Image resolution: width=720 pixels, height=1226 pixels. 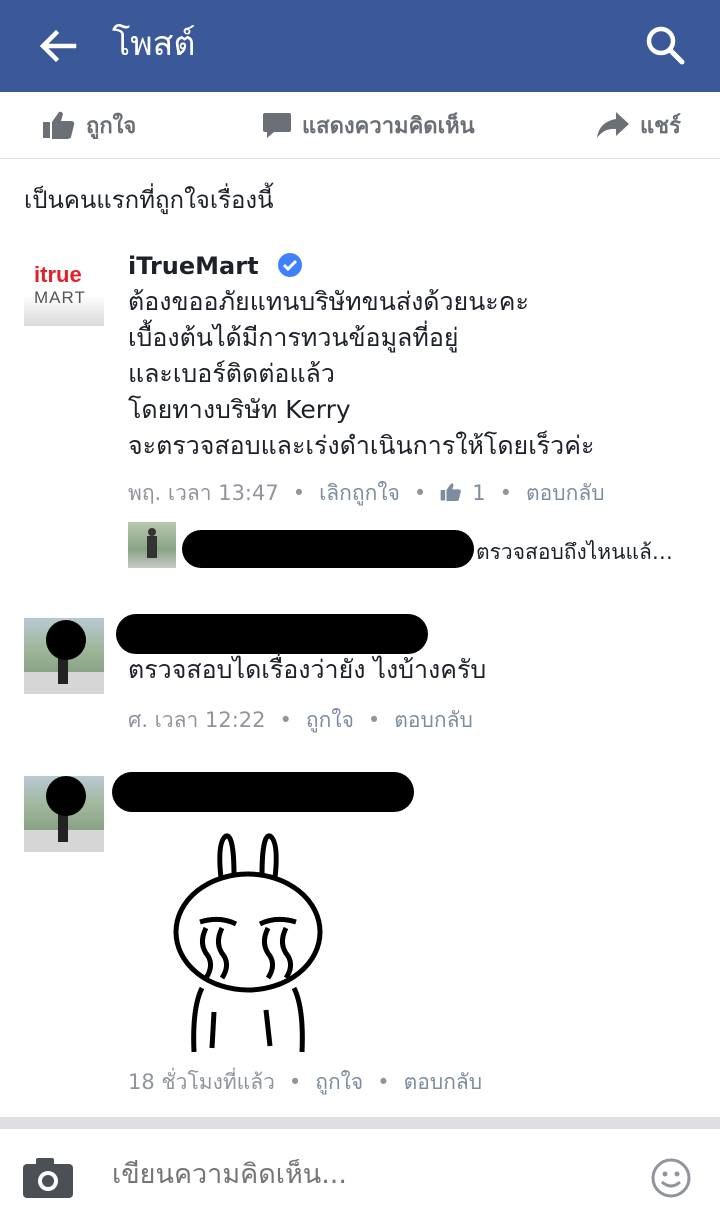 What do you see at coordinates (293, 337) in the screenshot?
I see `comment-line: เบื้องต้นได้มีการทวนข้อมูลที่อยู่` at bounding box center [293, 337].